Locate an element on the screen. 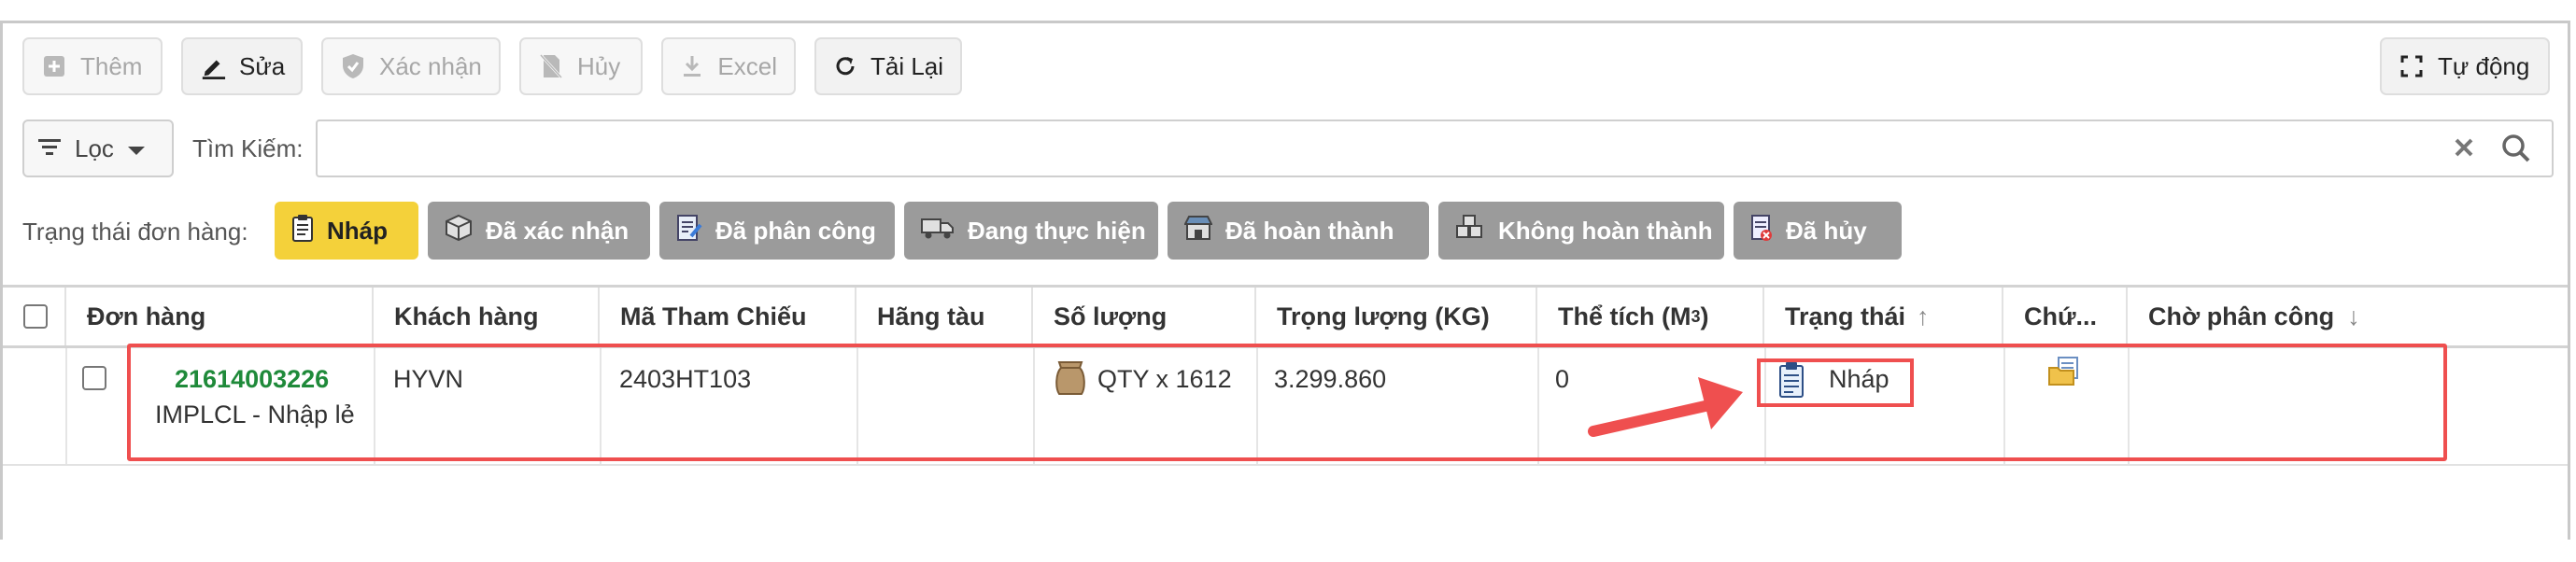 The width and height of the screenshot is (2576, 562). header-volume: Thể tích (M 3) is located at coordinates (1650, 316).